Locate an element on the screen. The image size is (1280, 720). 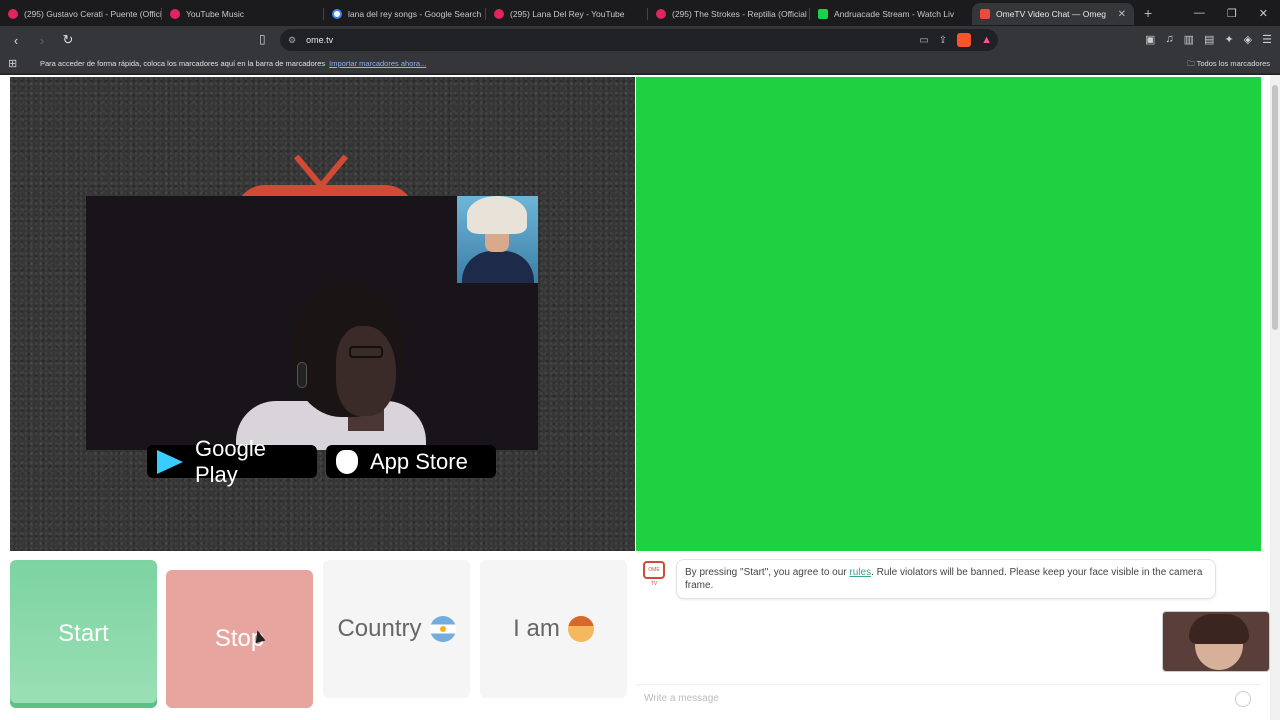
media-icon: ♫ is located at coordinates (1169, 39).